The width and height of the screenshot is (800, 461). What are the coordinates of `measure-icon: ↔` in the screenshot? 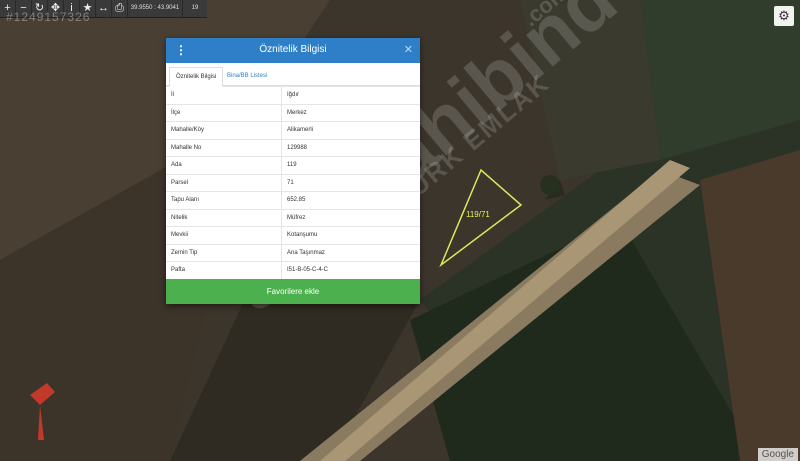 It's located at (104, 8).